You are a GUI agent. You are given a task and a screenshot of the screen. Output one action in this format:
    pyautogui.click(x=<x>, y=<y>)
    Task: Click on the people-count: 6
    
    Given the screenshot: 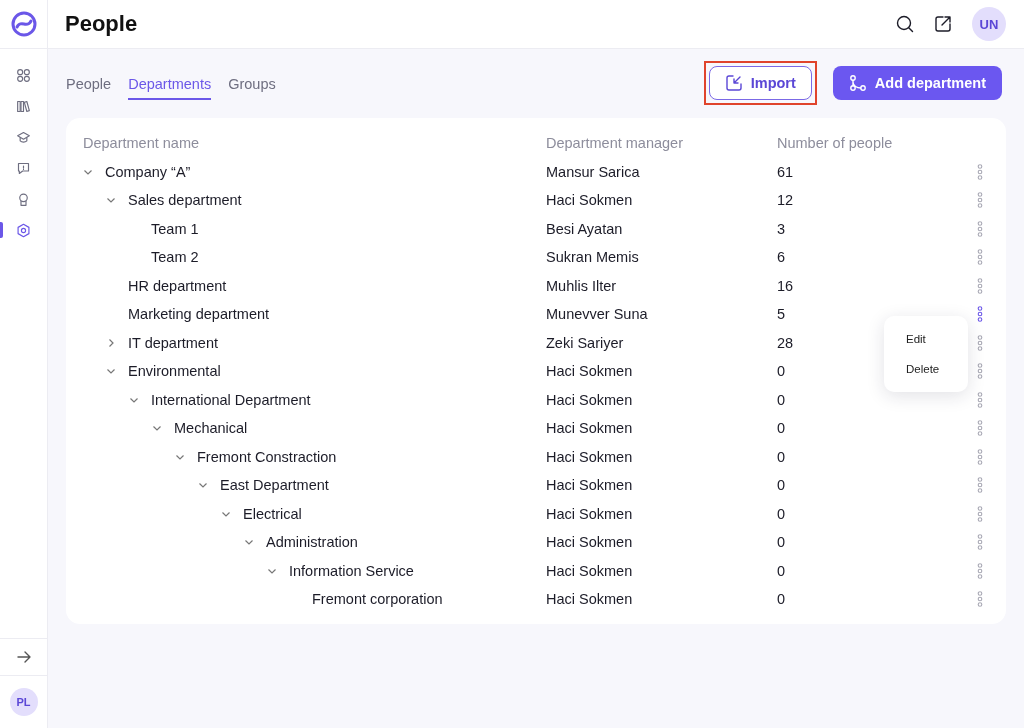 What is the action you would take?
    pyautogui.click(x=781, y=257)
    